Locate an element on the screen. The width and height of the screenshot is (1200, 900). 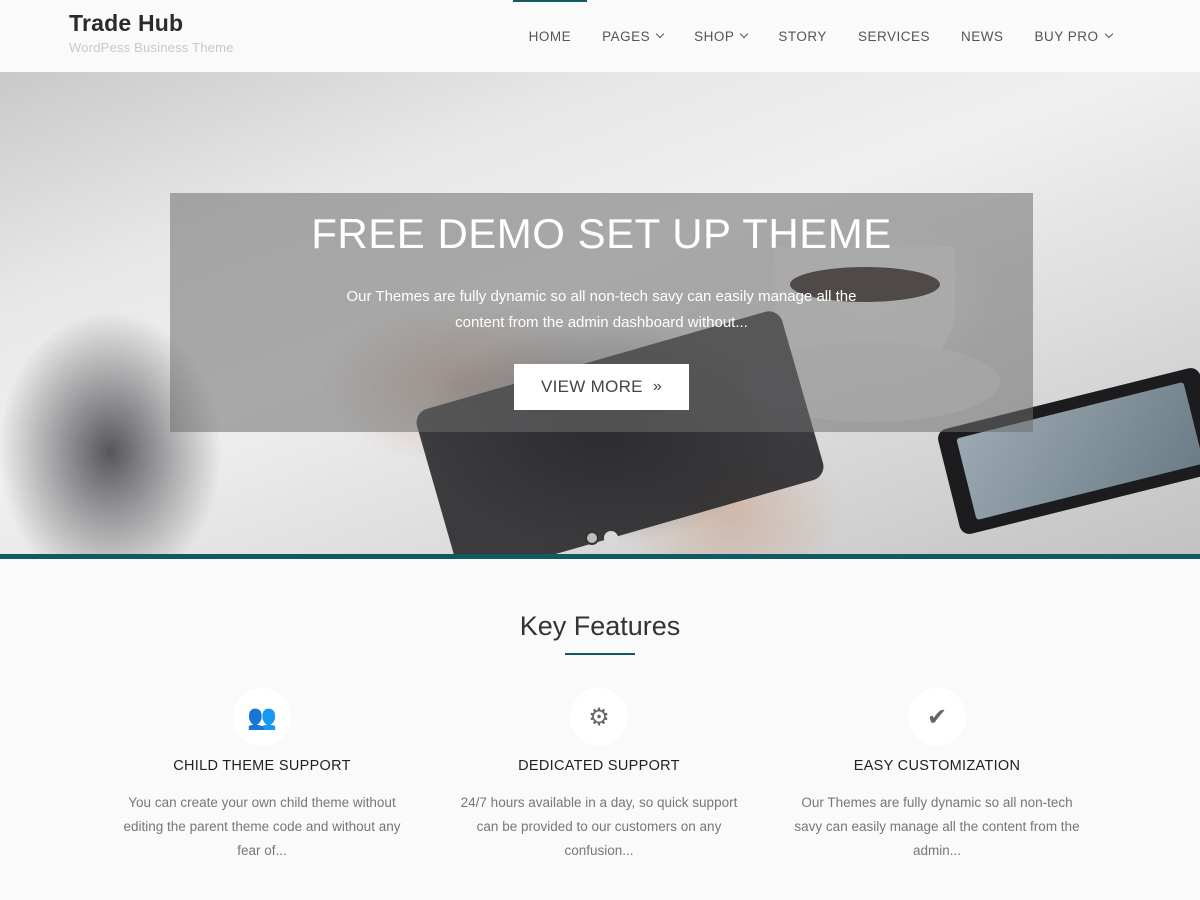
gear-icon: ⚙ is located at coordinates (599, 717).